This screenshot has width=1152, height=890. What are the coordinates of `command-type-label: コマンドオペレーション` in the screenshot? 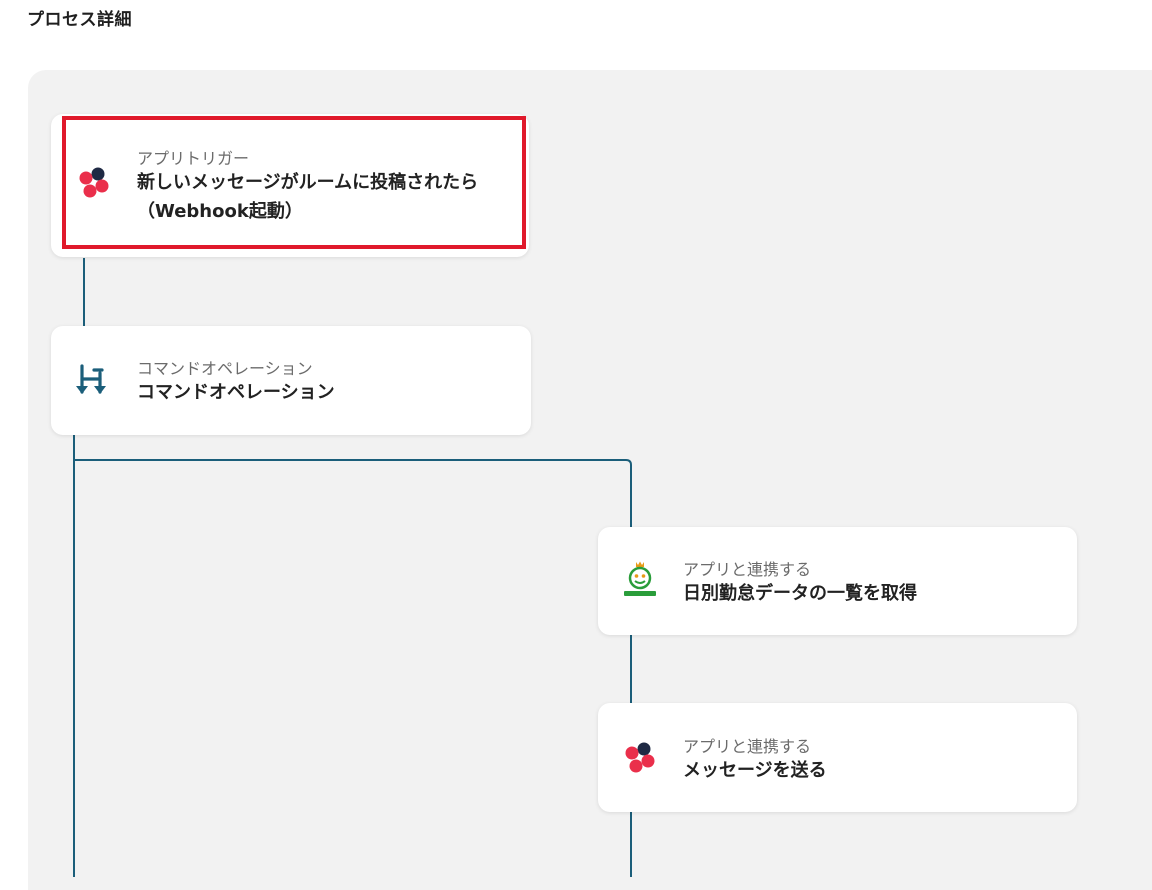 It's located at (225, 368).